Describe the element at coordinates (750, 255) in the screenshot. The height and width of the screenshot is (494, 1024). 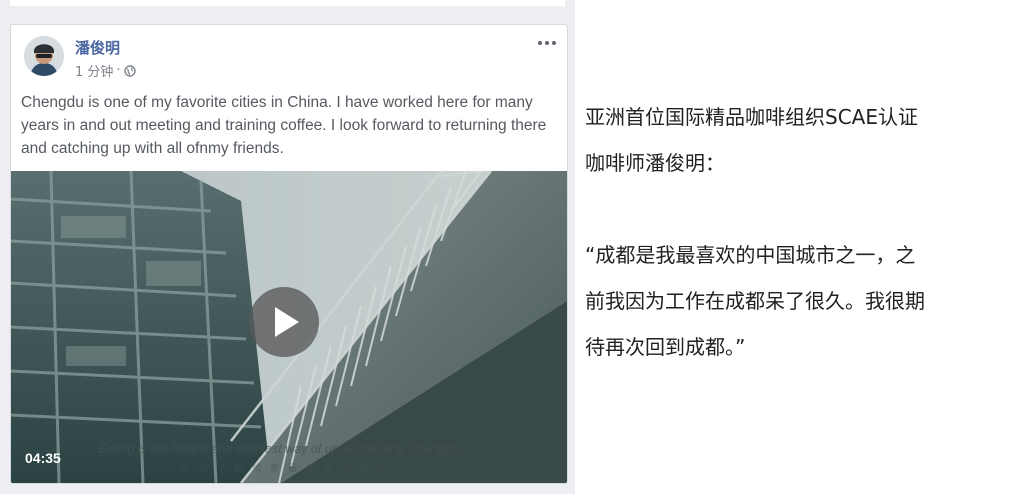
I see `quote-line-1: “成都是我最喜欢的中国城市之一，之` at that location.